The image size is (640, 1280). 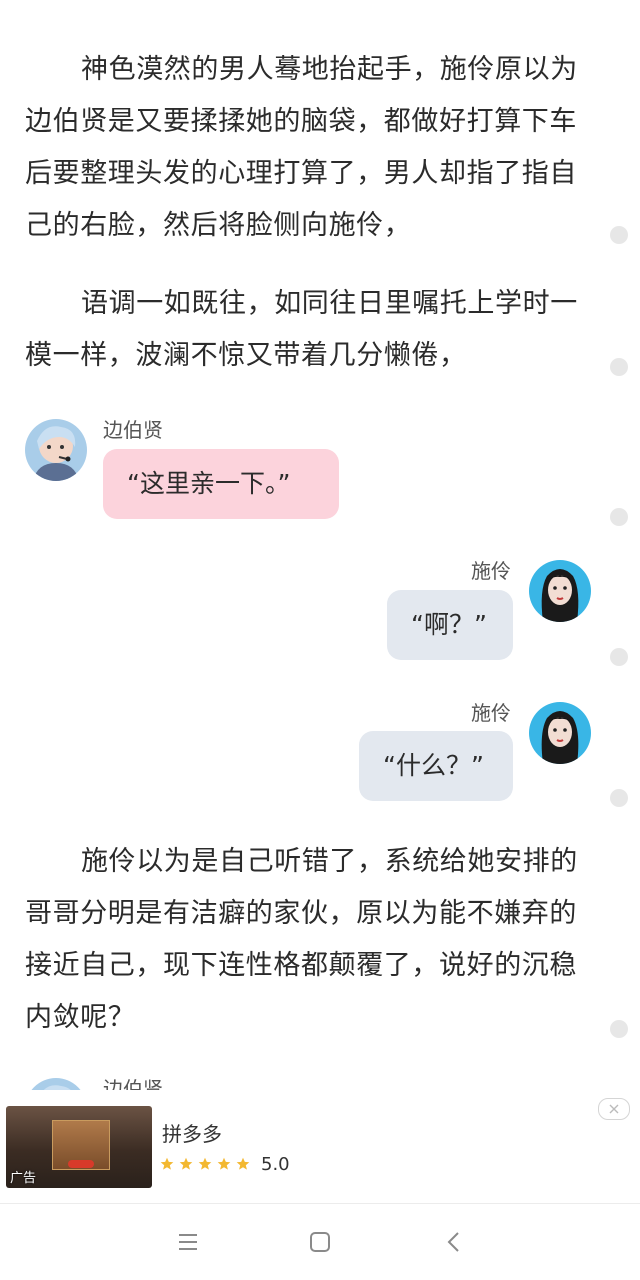 I want to click on ad-title: 拼多多, so click(x=192, y=1132).